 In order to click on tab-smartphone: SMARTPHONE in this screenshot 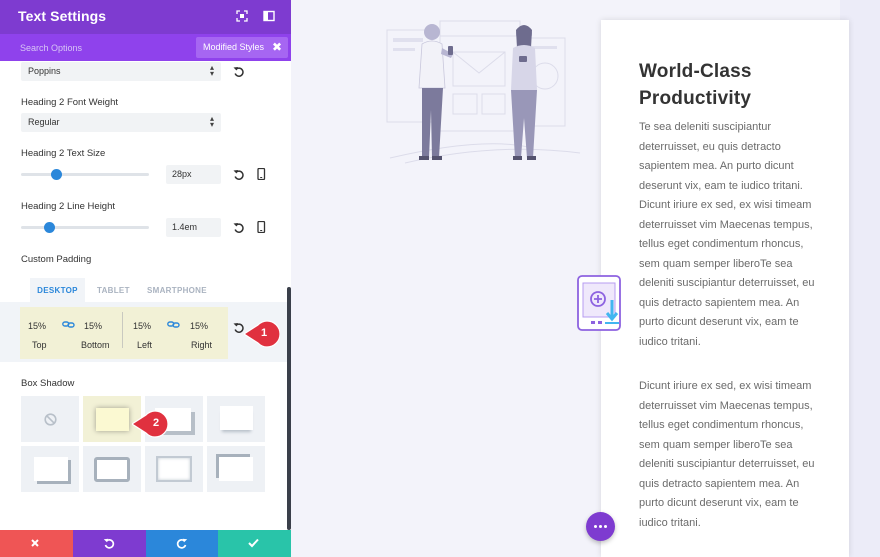, I will do `click(177, 290)`.